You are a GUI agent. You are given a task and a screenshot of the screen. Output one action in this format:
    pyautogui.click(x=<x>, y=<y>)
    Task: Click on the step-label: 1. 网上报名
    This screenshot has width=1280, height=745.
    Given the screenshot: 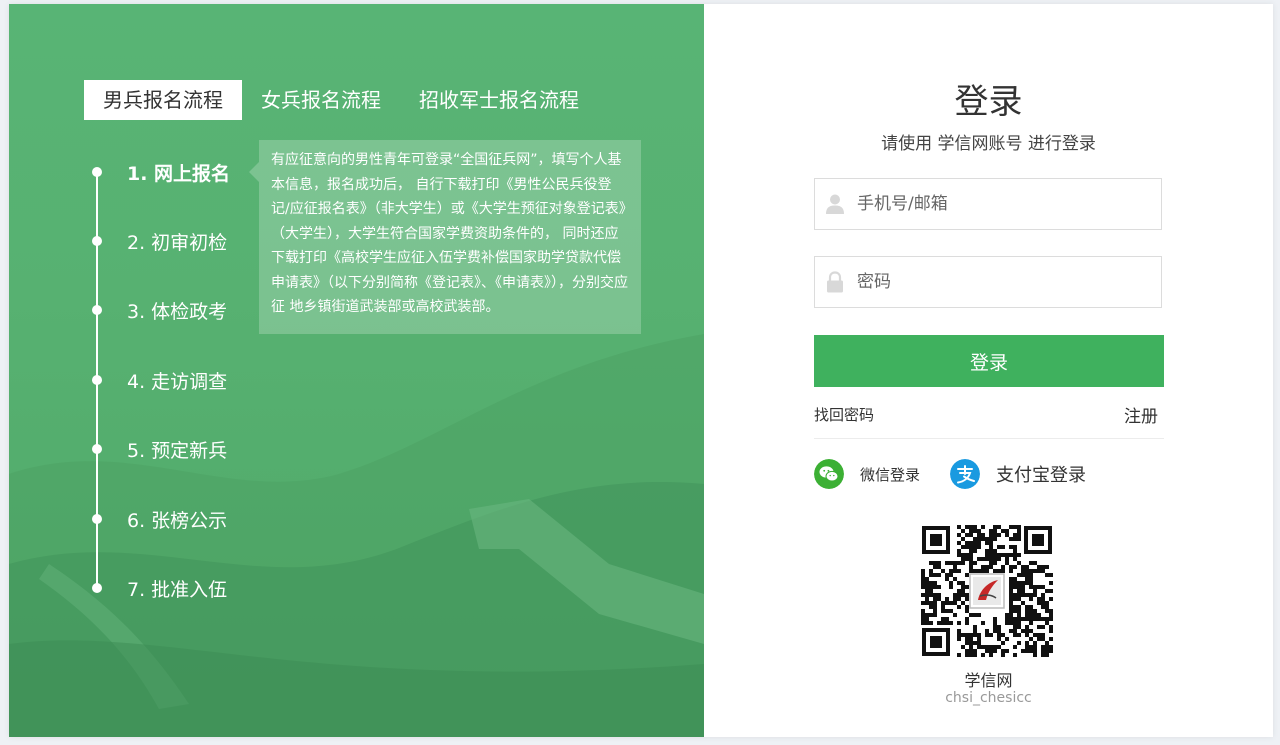 What is the action you would take?
    pyautogui.click(x=179, y=173)
    